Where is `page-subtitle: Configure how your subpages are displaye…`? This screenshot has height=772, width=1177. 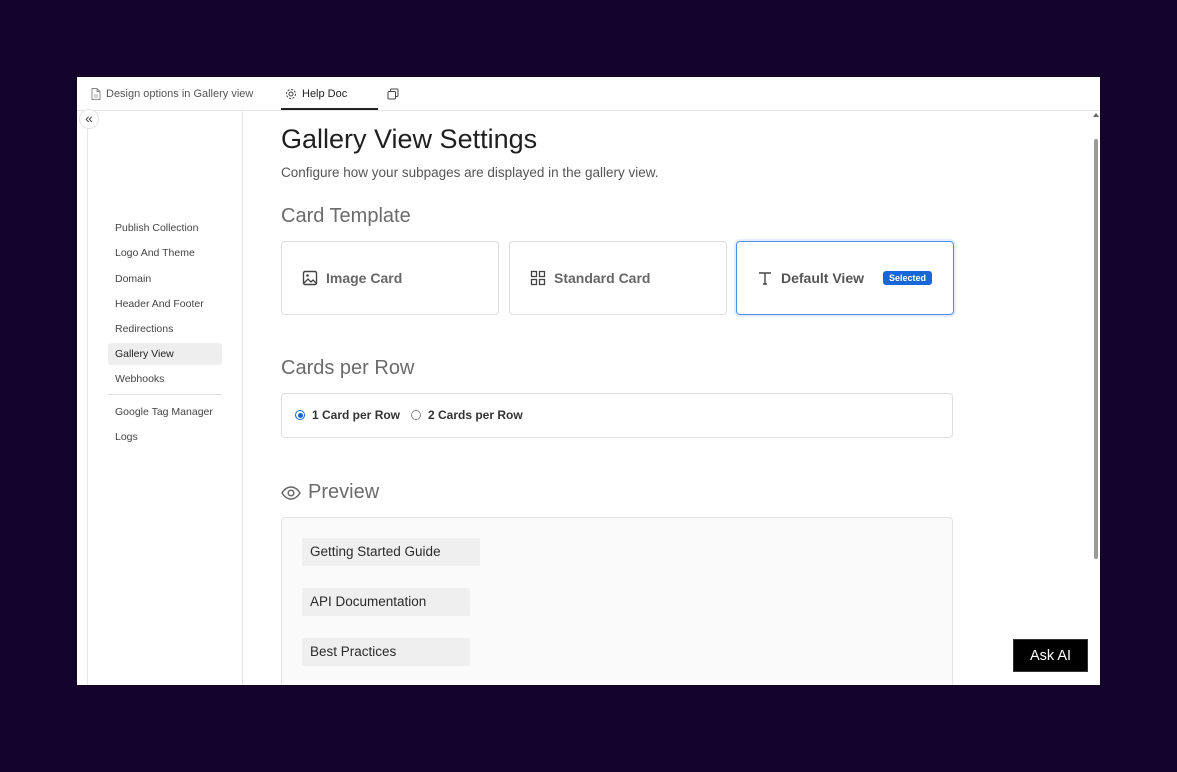
page-subtitle: Configure how your subpages are displaye… is located at coordinates (470, 172).